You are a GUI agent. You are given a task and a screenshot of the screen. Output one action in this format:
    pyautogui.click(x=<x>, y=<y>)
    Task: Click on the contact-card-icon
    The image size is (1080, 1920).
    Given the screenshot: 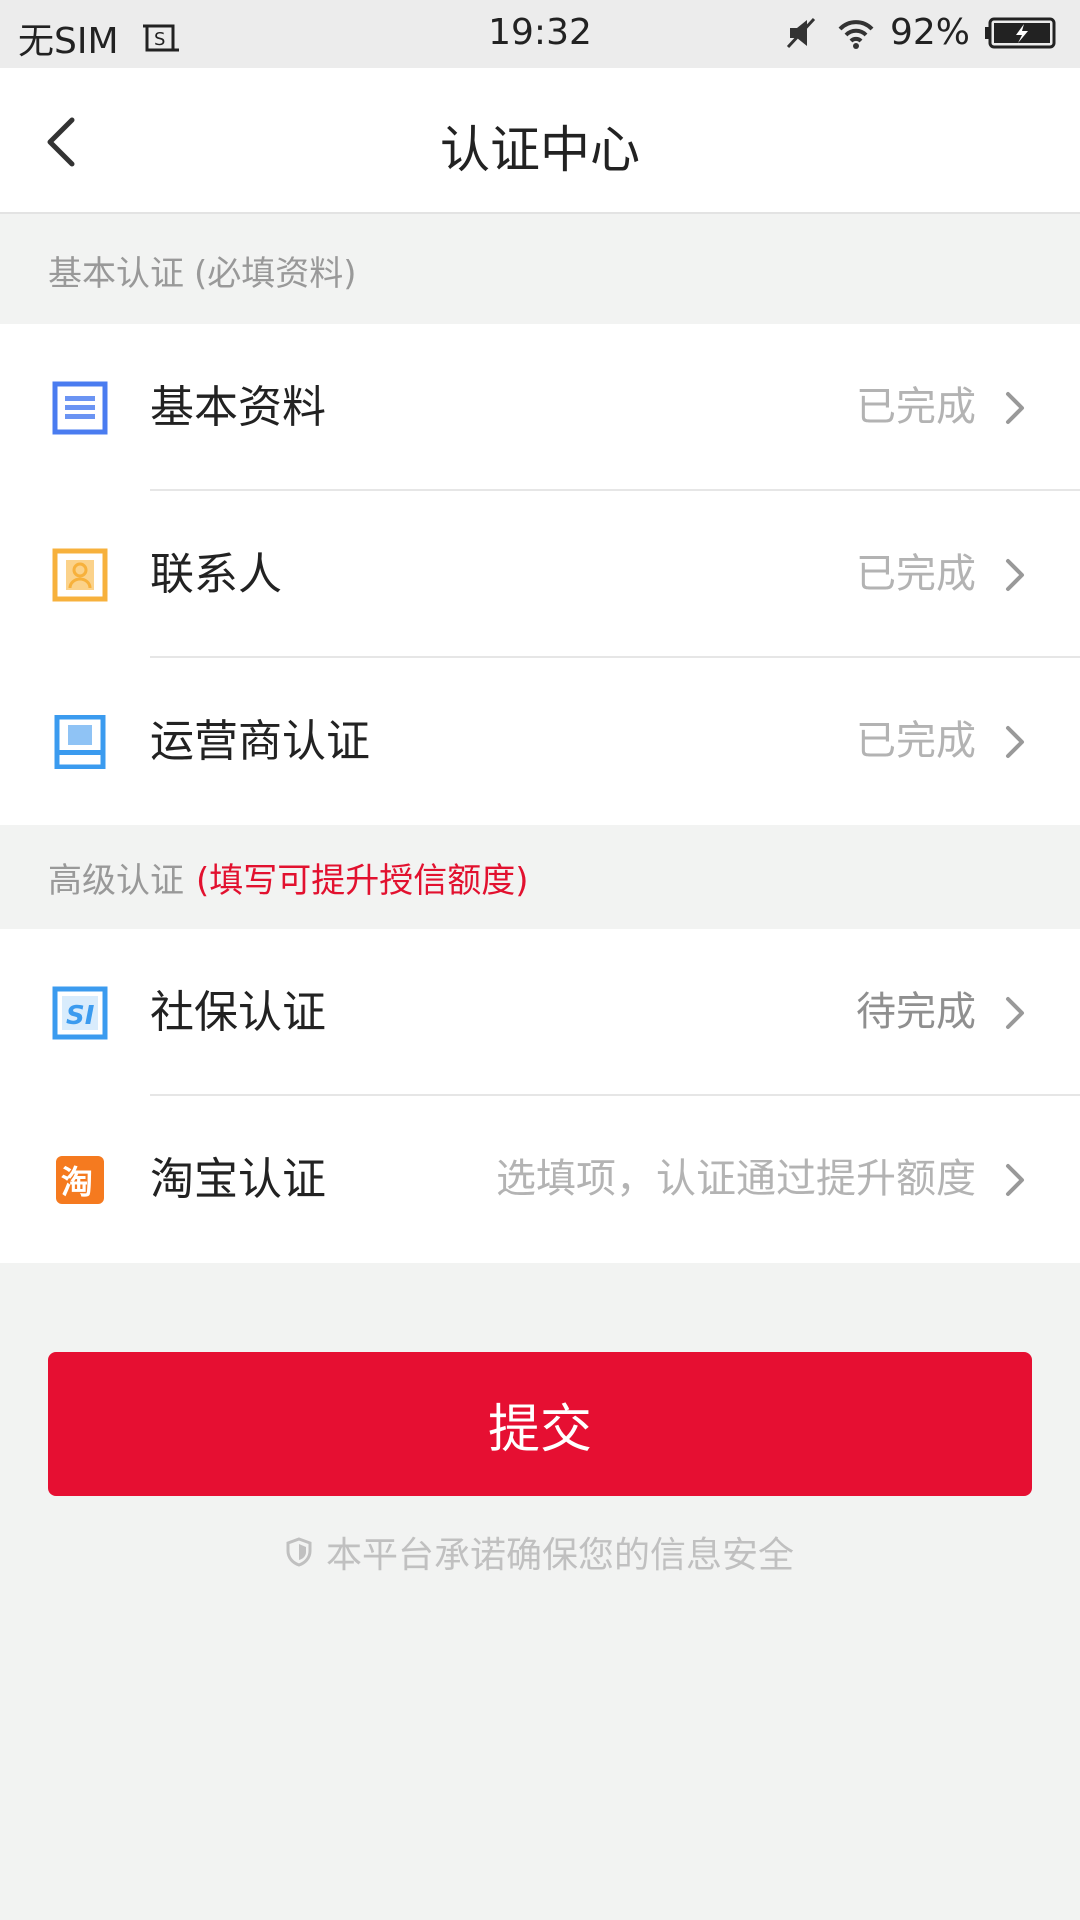 What is the action you would take?
    pyautogui.click(x=80, y=575)
    